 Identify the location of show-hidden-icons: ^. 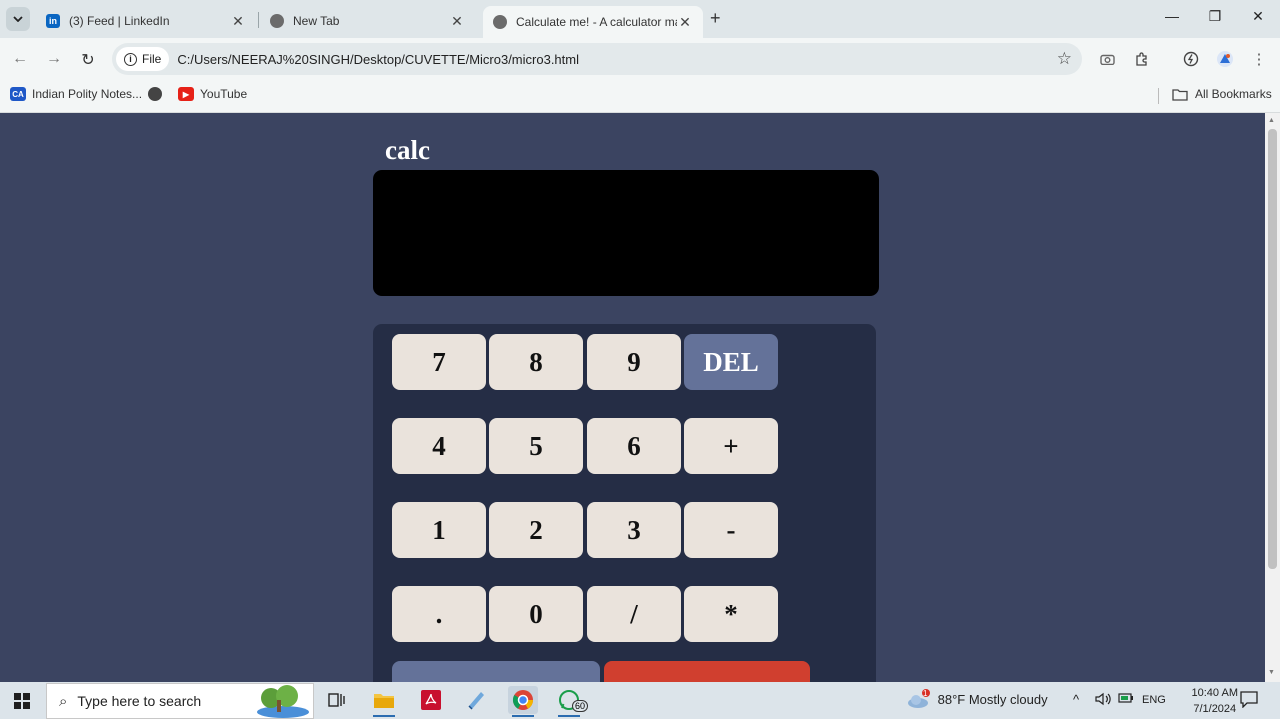
(1076, 699).